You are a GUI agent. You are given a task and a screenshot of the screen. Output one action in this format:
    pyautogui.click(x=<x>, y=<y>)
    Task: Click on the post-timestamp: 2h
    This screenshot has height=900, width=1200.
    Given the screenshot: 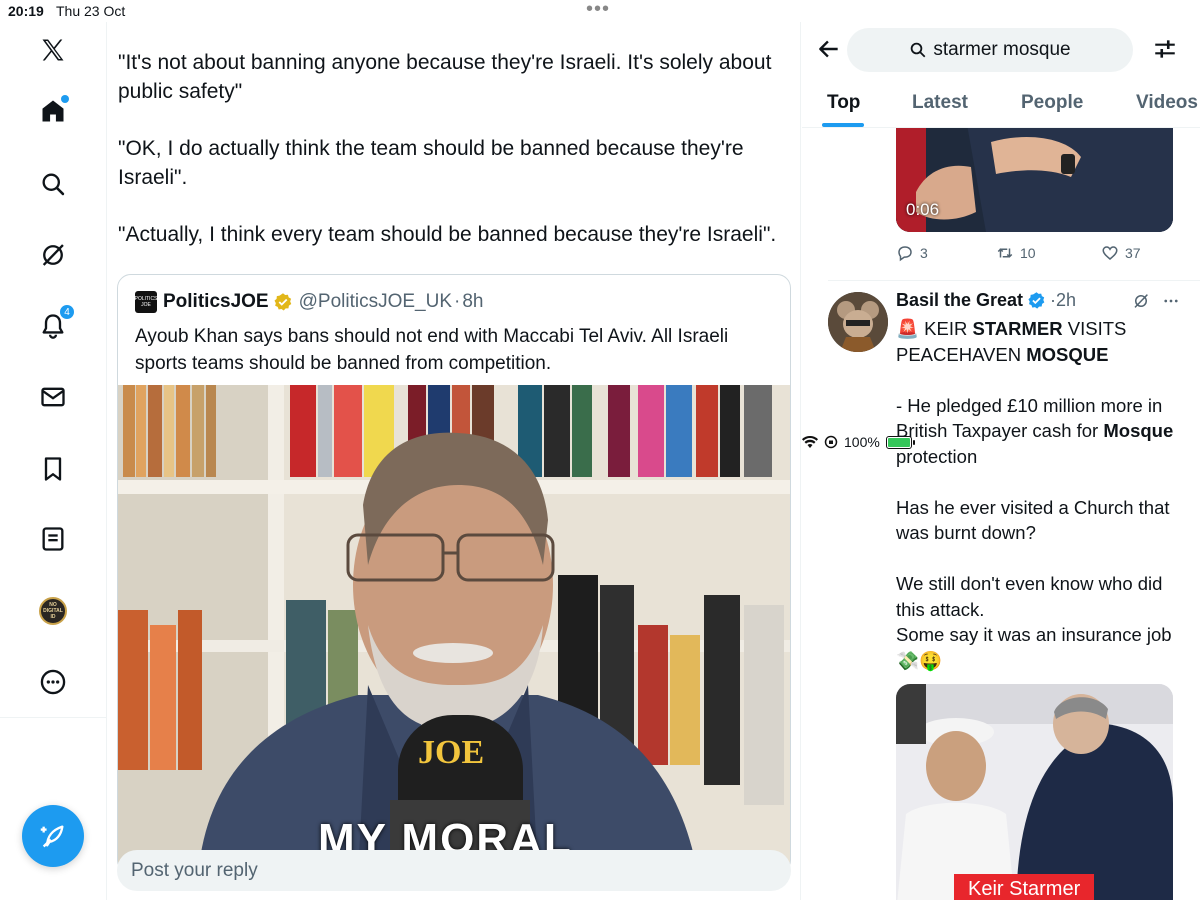 What is the action you would take?
    pyautogui.click(x=1066, y=300)
    